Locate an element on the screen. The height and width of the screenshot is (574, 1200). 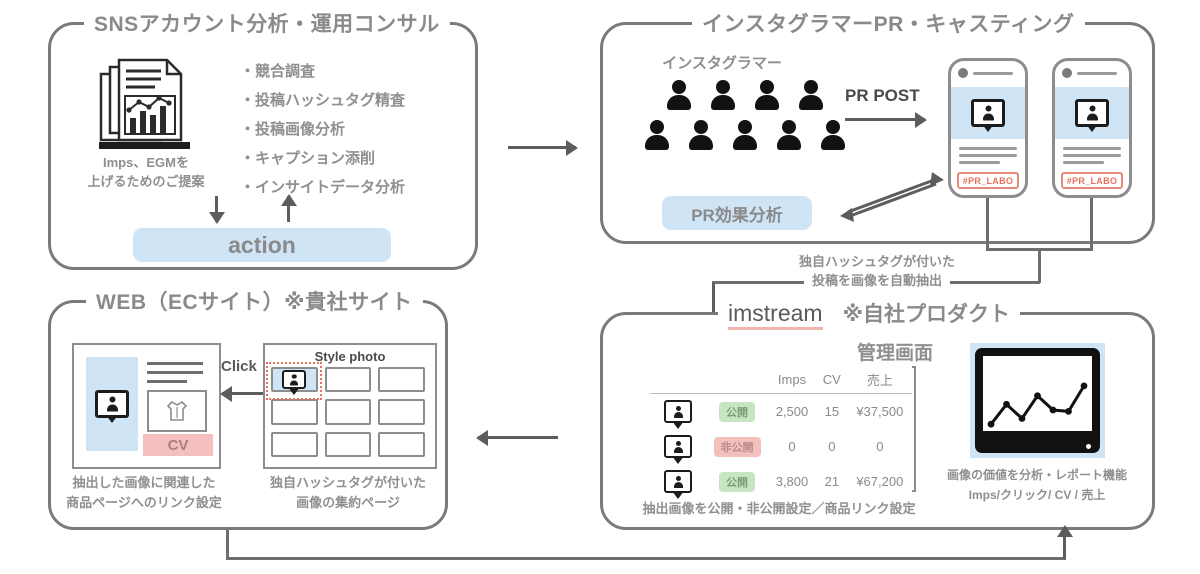
imstream-note: ※自社プロダクト is located at coordinates (926, 314).